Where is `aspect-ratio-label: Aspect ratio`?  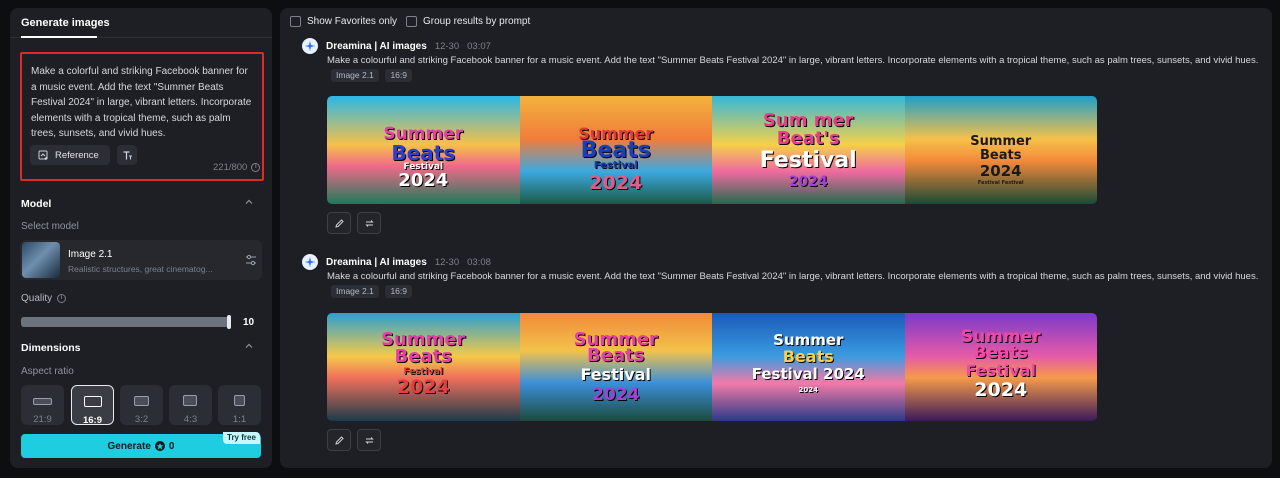 aspect-ratio-label: Aspect ratio is located at coordinates (47, 371).